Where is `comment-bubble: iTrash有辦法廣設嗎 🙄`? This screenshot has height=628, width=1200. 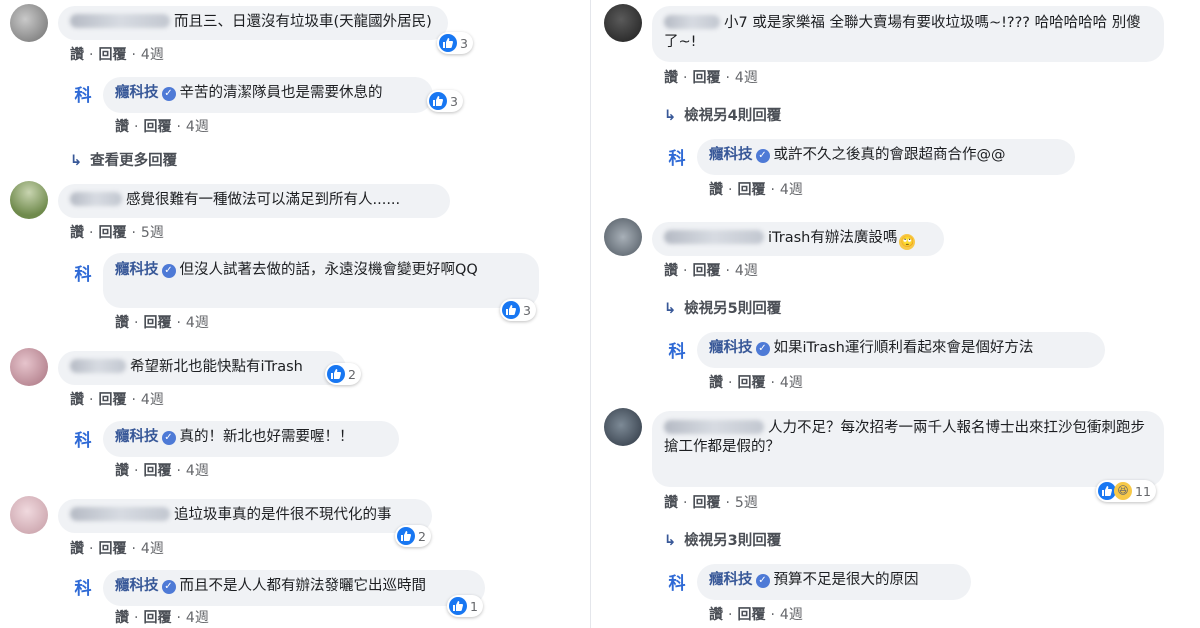 comment-bubble: iTrash有辦法廣設嗎 🙄 is located at coordinates (798, 239).